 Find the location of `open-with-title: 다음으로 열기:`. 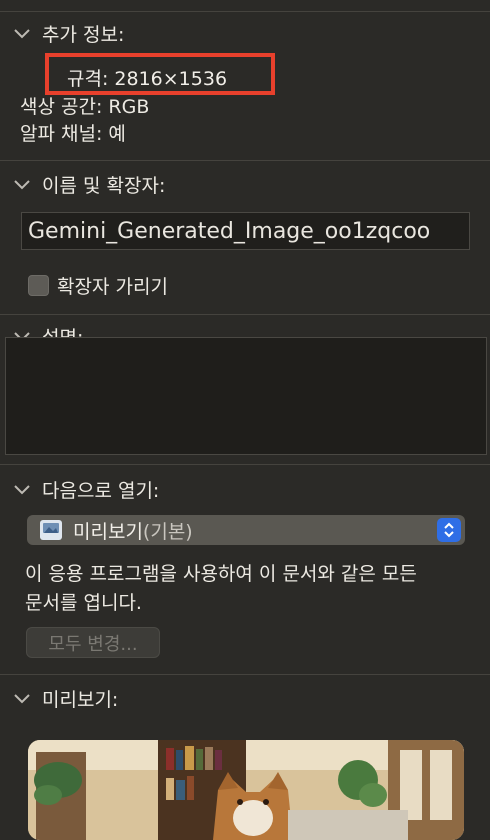

open-with-title: 다음으로 열기: is located at coordinates (101, 491).